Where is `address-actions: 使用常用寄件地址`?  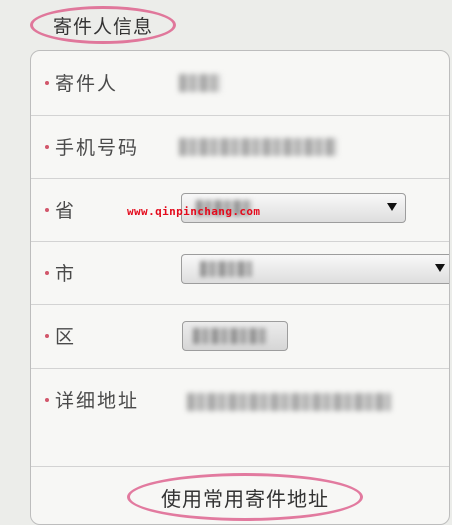
address-actions: 使用常用寄件地址 is located at coordinates (240, 495).